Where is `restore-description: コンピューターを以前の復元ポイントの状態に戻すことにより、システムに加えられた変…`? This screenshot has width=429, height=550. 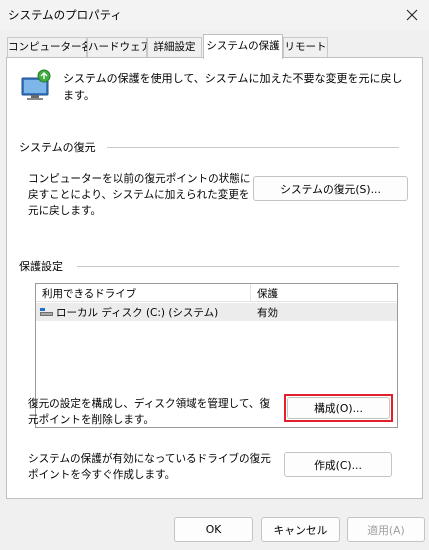 restore-description: コンピューターを以前の復元ポイントの状態に戻すことにより、システムに加えられた変… is located at coordinates (139, 195).